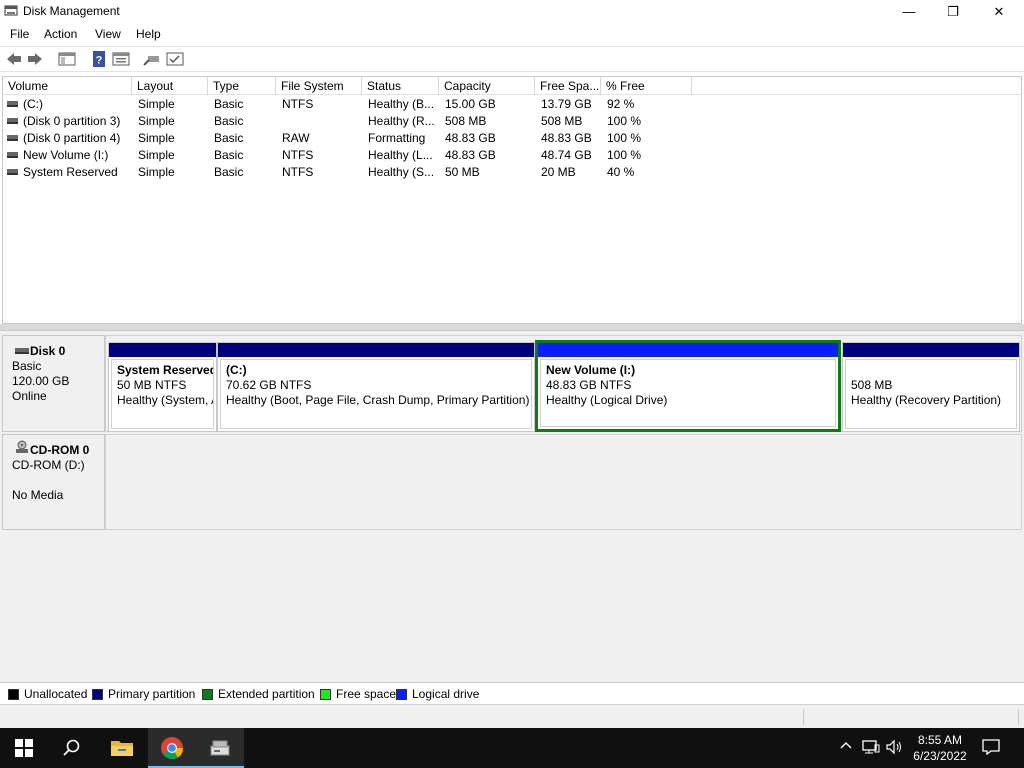  Describe the element at coordinates (940, 756) in the screenshot. I see `clock-date: 6/23/2022` at that location.